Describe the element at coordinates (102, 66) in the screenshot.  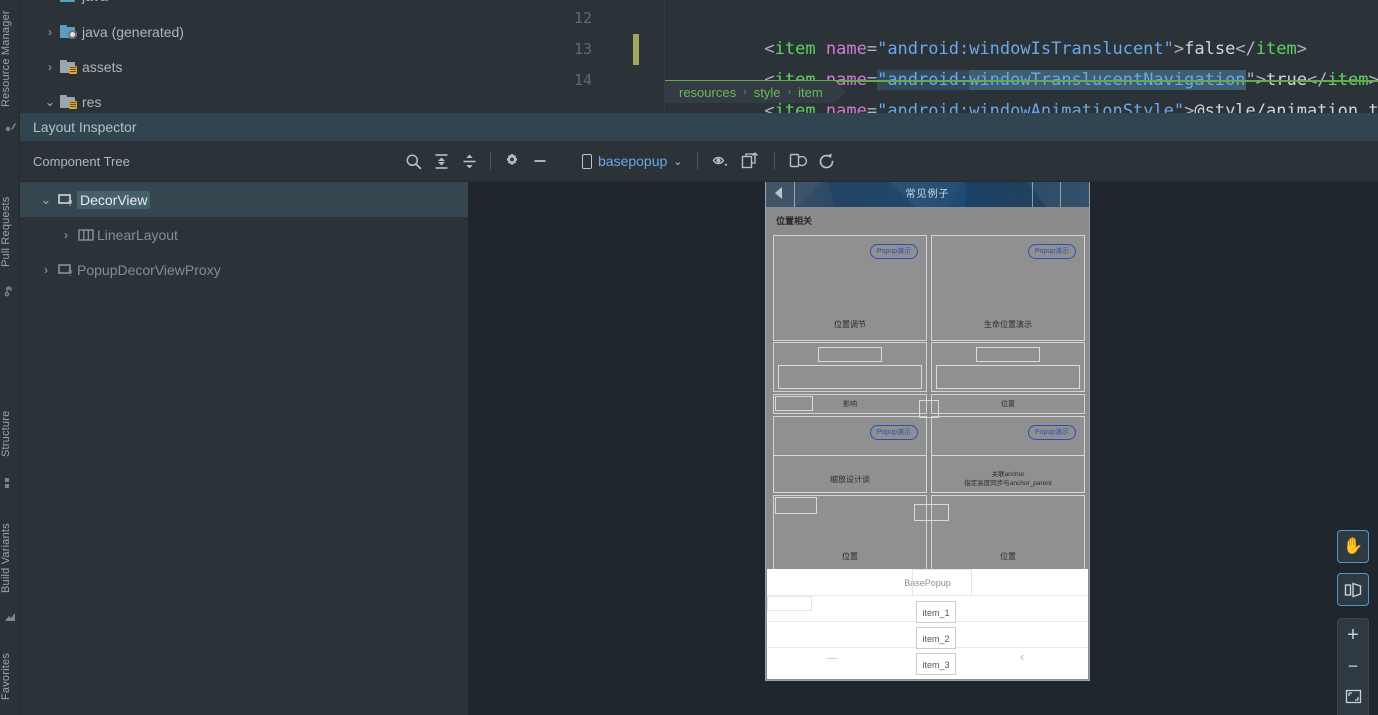
I see `project-row-label: assets` at that location.